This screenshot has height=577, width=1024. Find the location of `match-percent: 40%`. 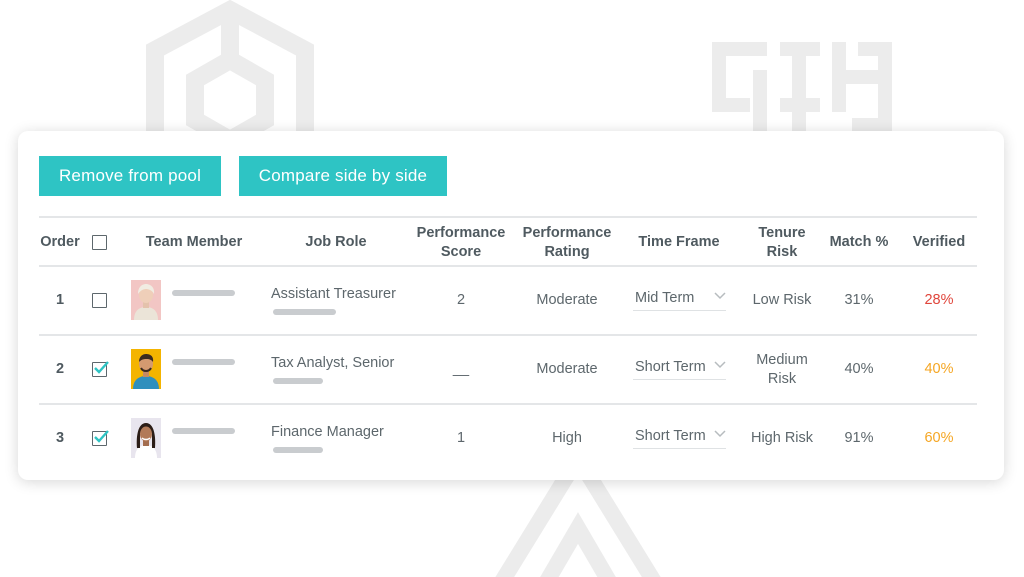

match-percent: 40% is located at coordinates (859, 369).